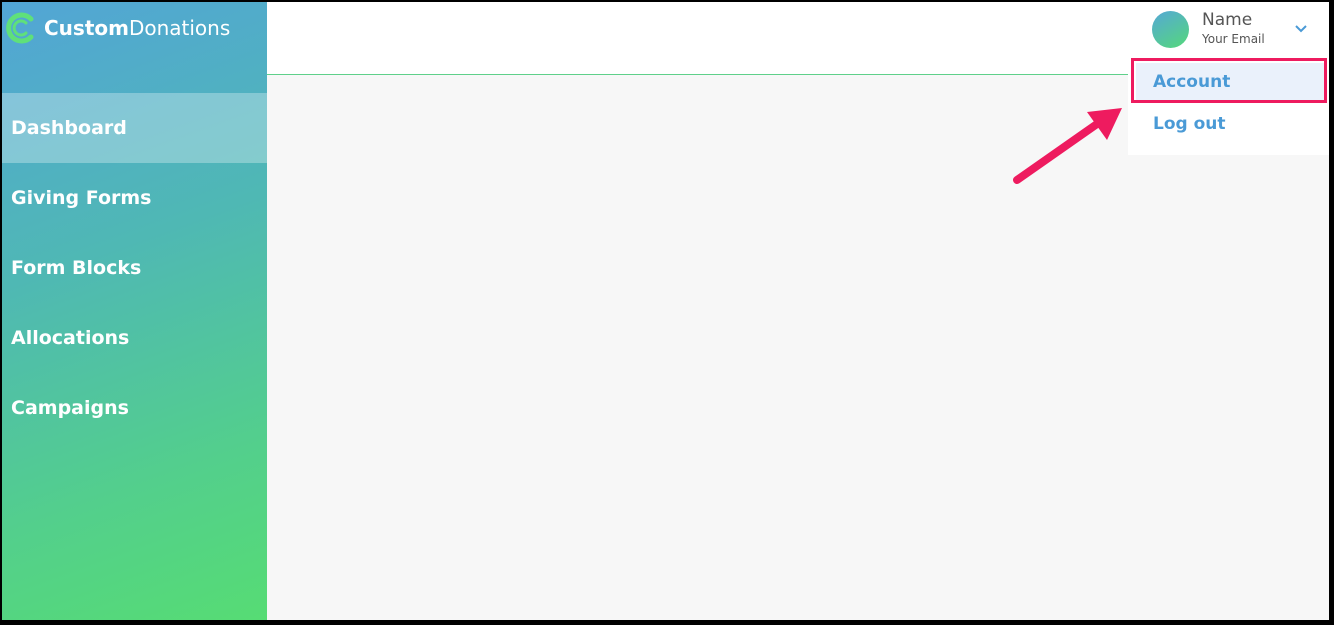 This screenshot has height=625, width=1334. What do you see at coordinates (1227, 20) in the screenshot?
I see `user-name: Name` at bounding box center [1227, 20].